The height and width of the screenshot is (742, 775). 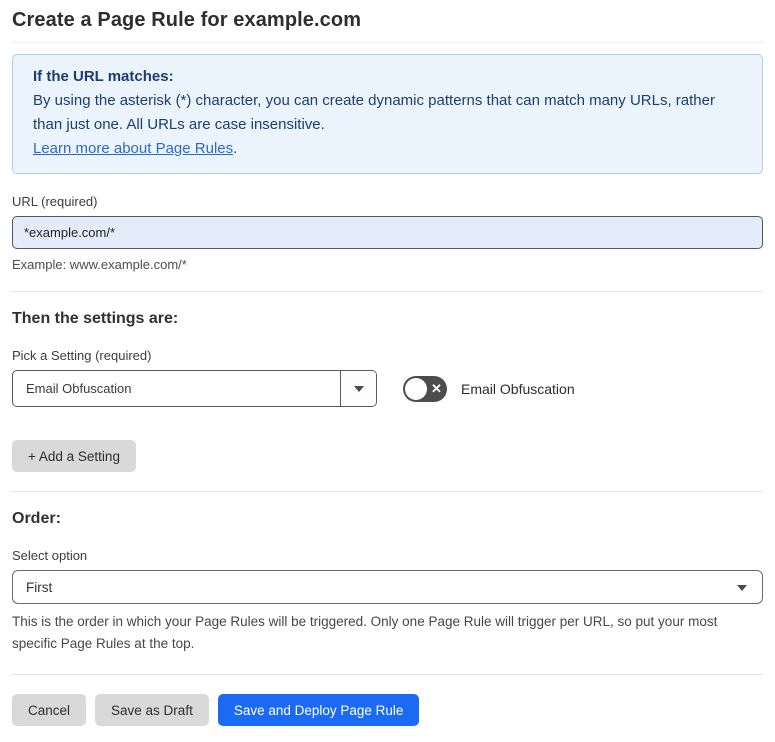 I want to click on url-input, so click(x=387, y=232).